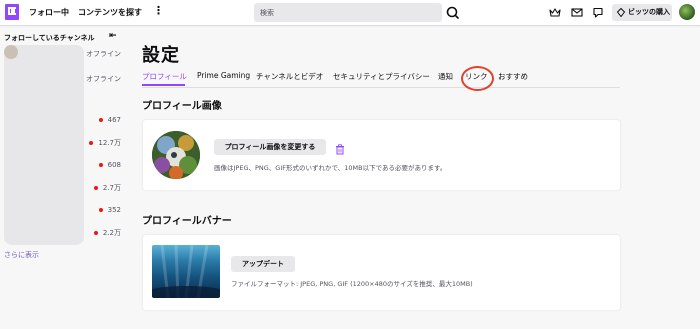 The width and height of the screenshot is (700, 329). Describe the element at coordinates (687, 12) in the screenshot. I see `user-avatar` at that location.